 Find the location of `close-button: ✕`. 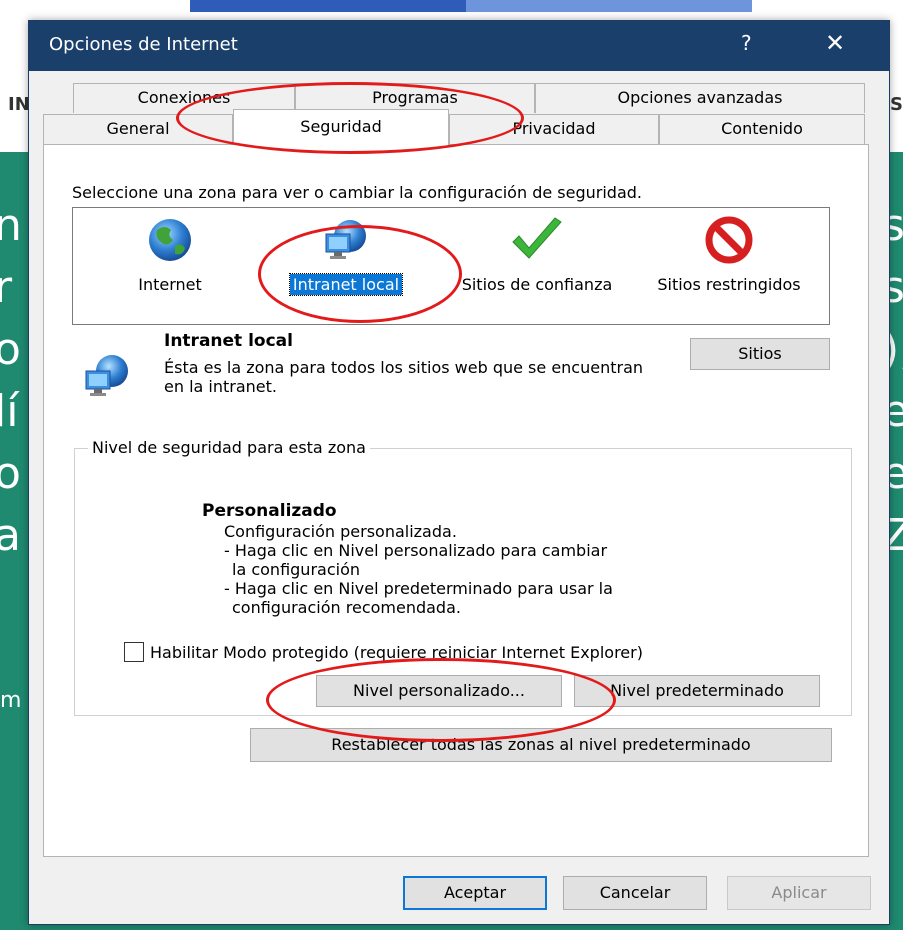

close-button: ✕ is located at coordinates (835, 43).